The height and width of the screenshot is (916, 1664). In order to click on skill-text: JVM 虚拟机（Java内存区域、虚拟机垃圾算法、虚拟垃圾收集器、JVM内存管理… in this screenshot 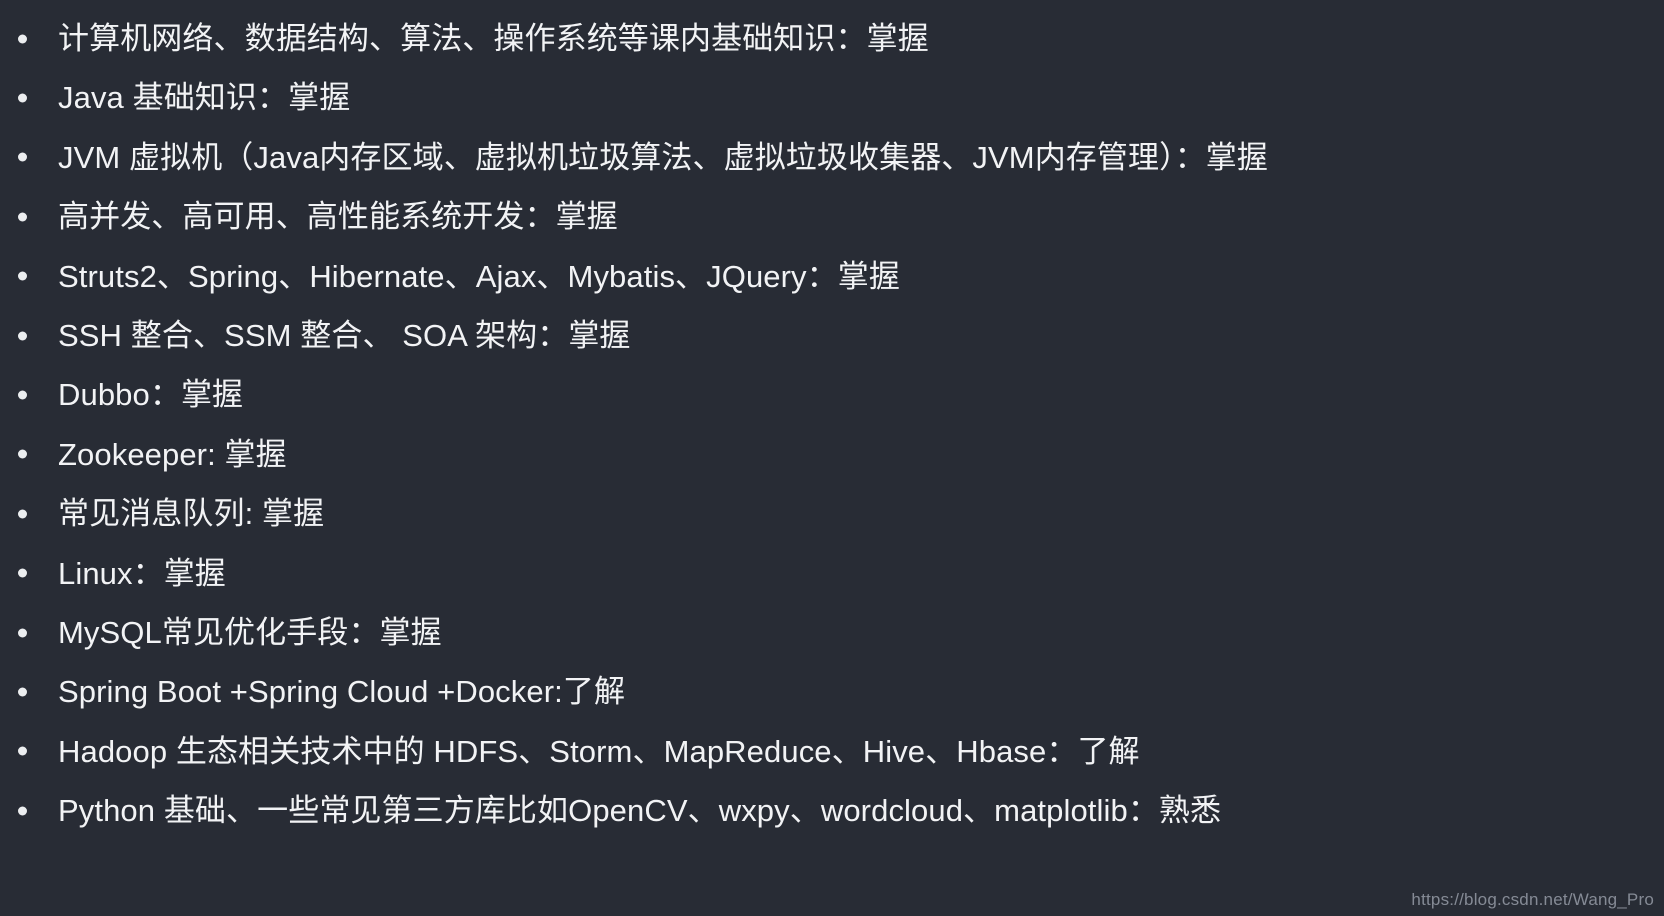, I will do `click(663, 157)`.